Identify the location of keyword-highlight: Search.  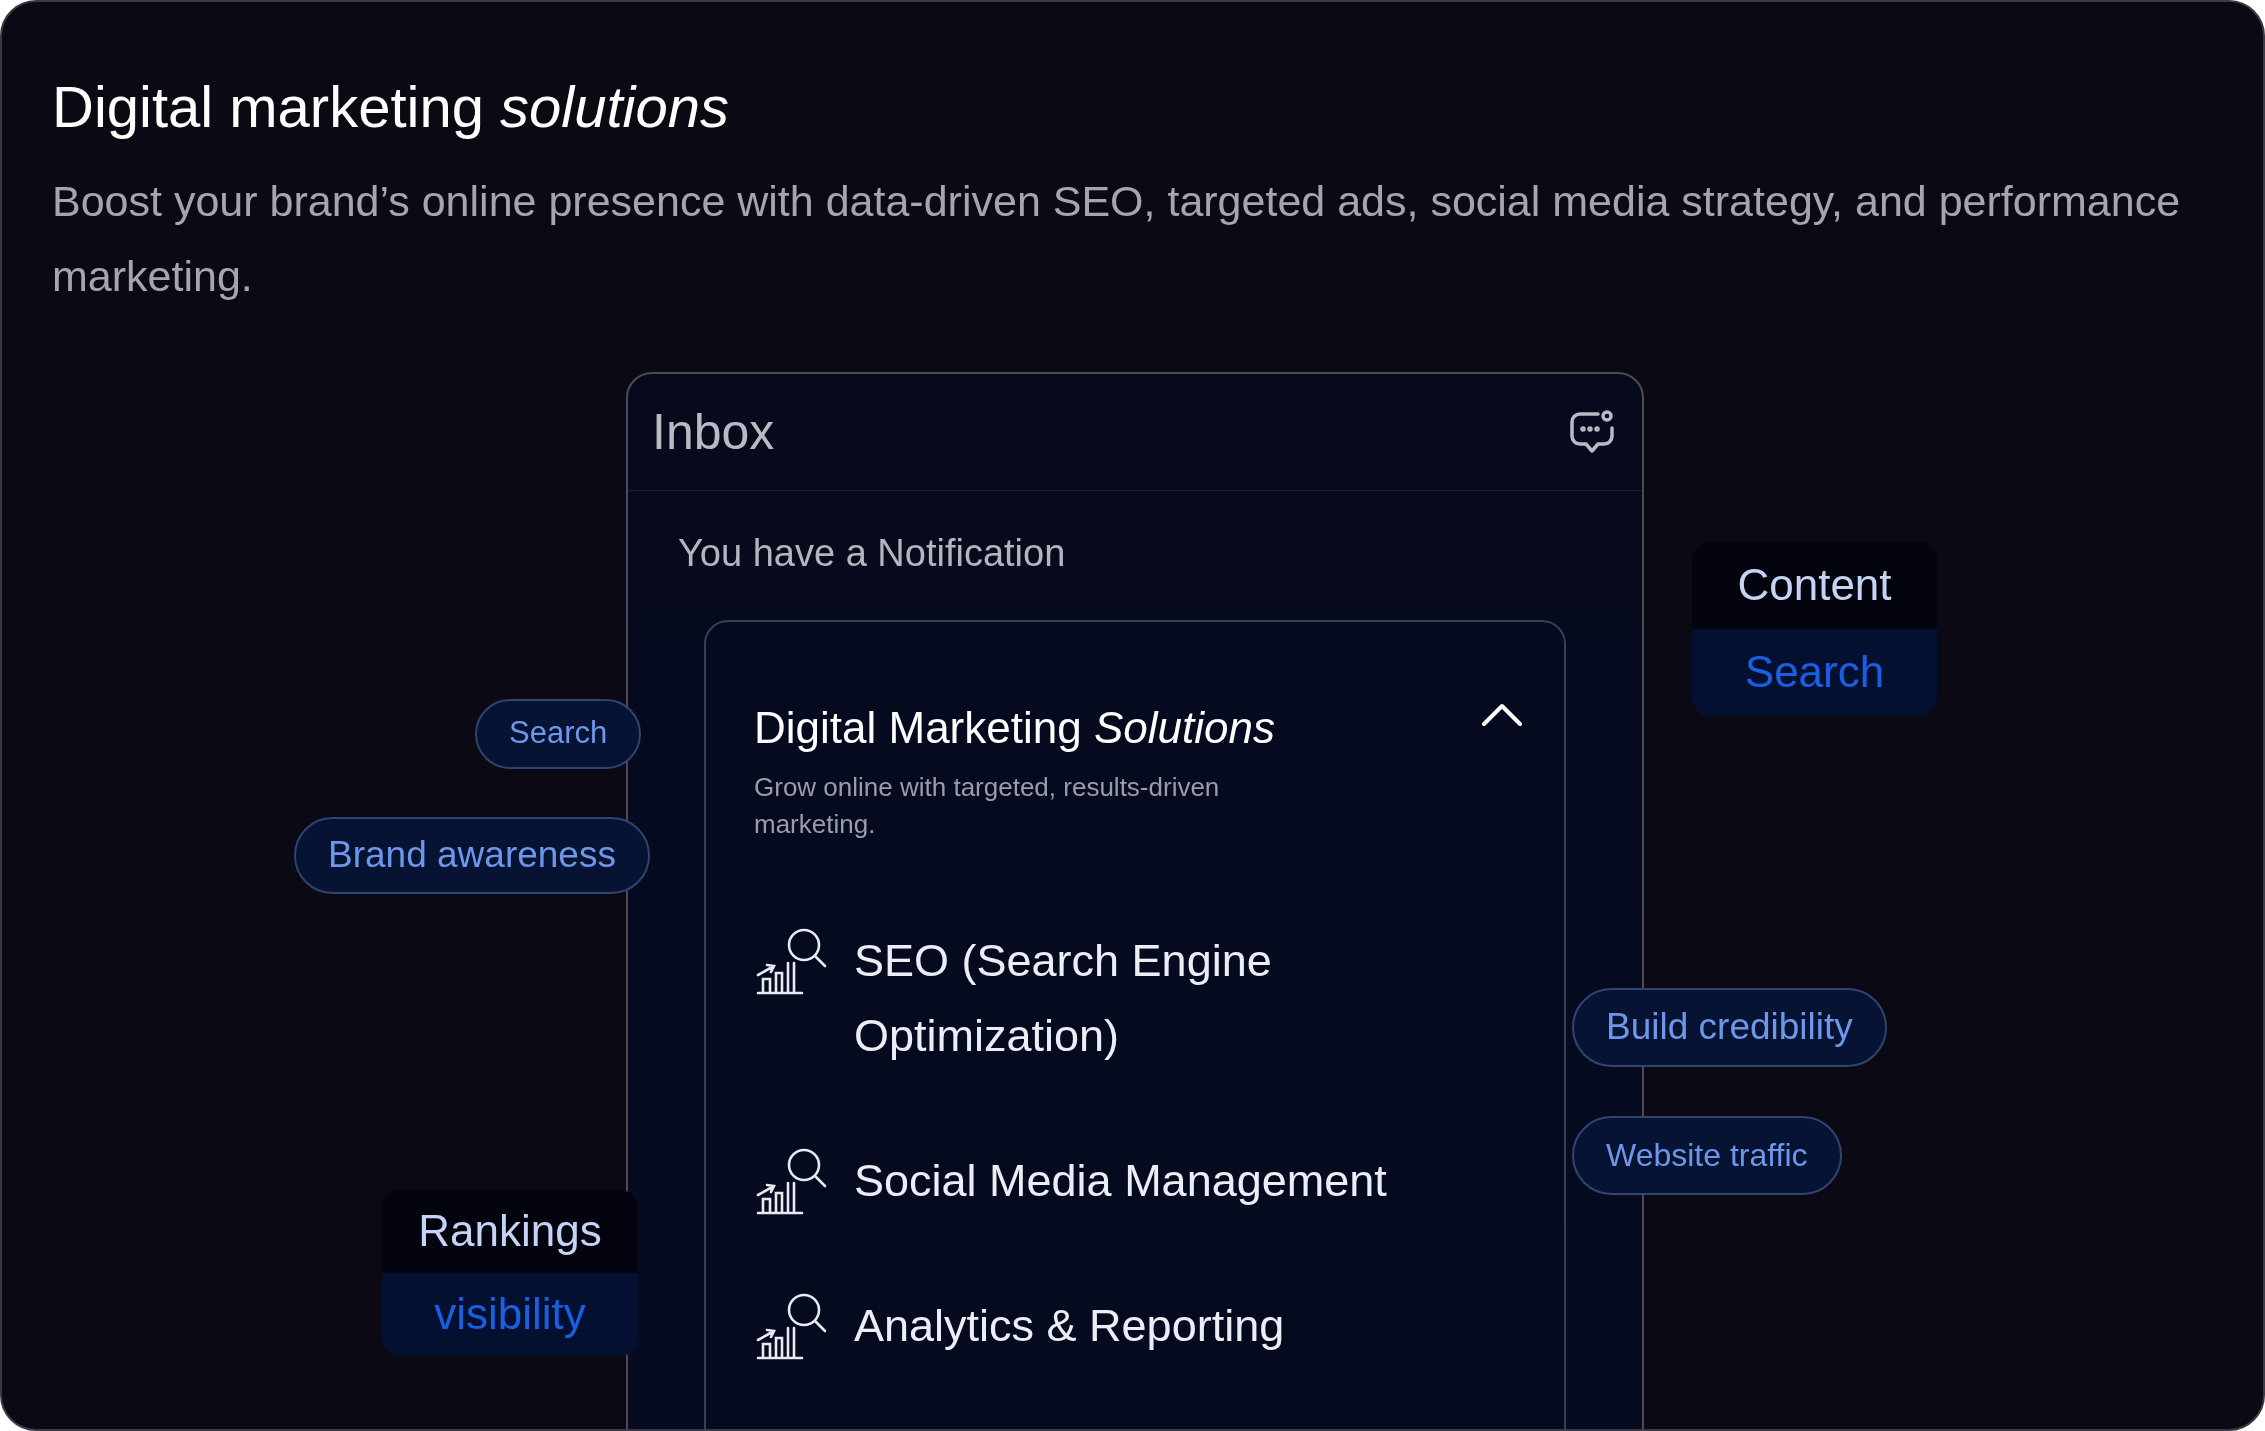
(1814, 672).